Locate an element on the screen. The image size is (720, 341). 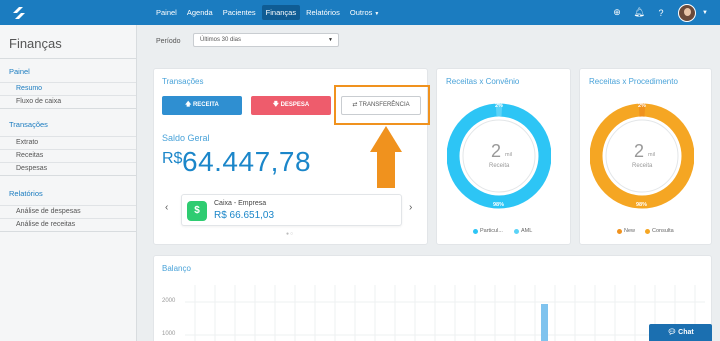
saldo-value: 64.447,78 is located at coordinates (247, 161).